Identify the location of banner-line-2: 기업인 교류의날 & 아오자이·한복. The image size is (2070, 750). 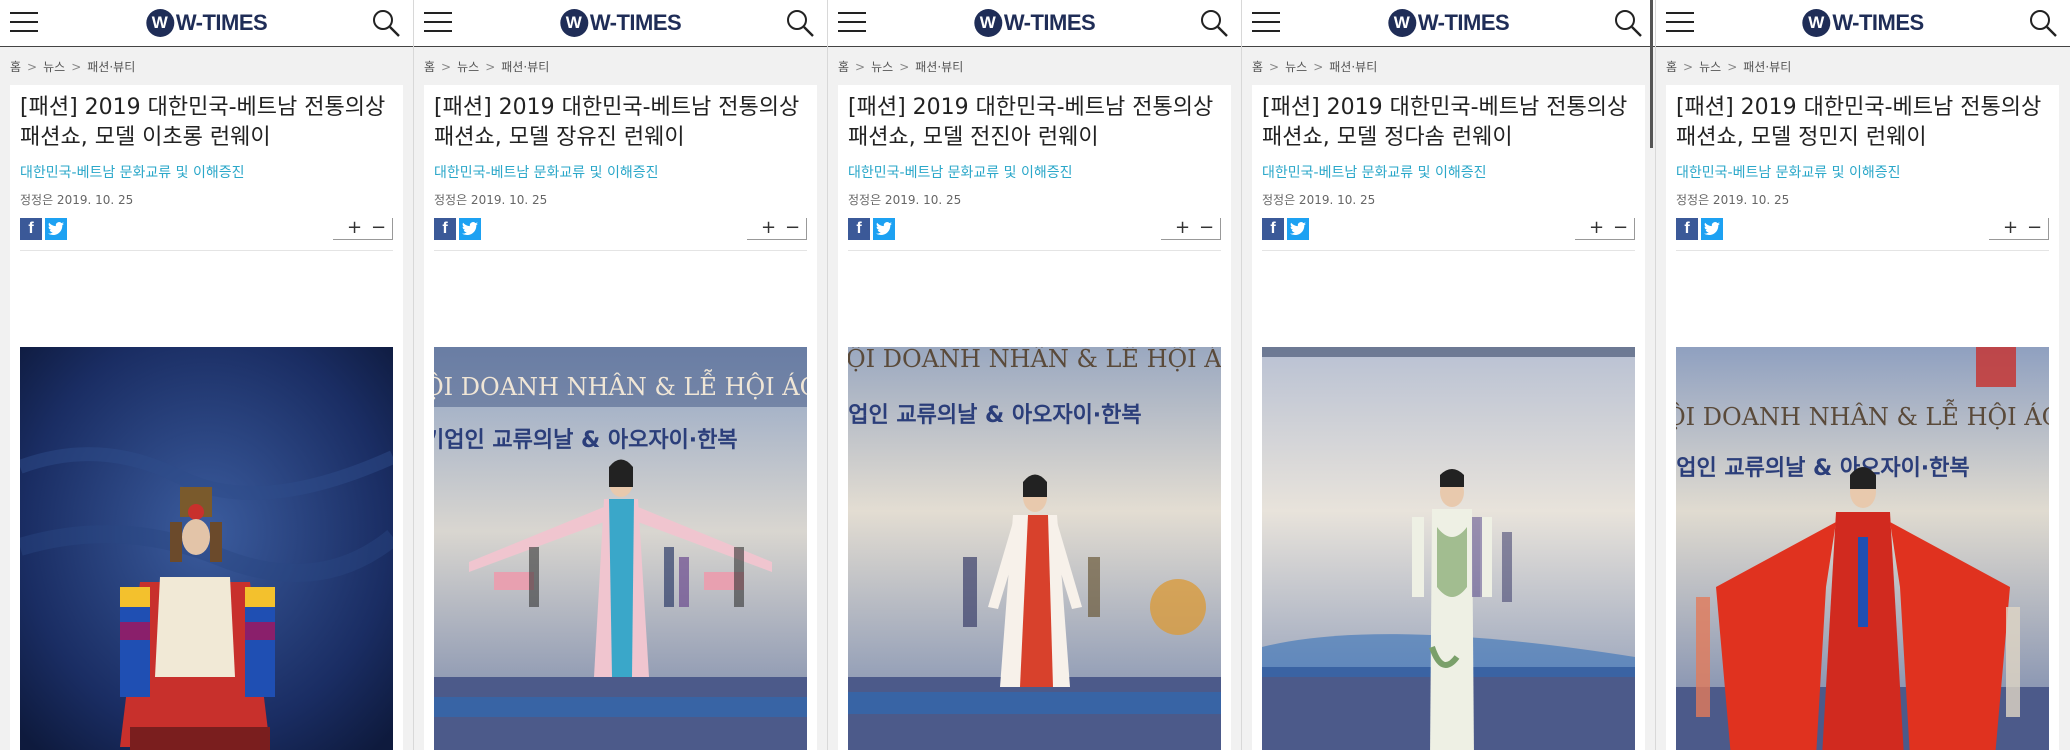
(1823, 468).